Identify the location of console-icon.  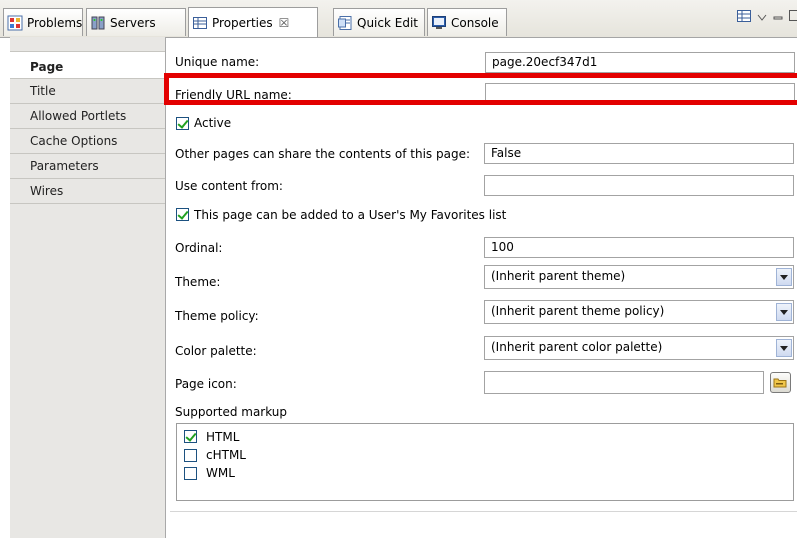
(439, 23).